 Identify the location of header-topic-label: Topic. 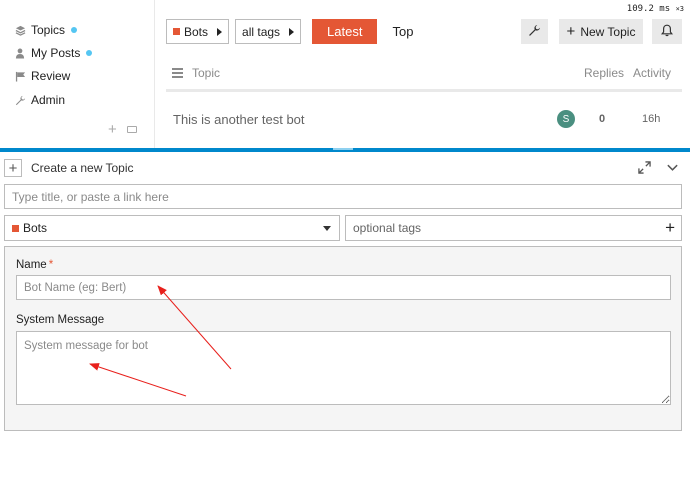
(206, 73).